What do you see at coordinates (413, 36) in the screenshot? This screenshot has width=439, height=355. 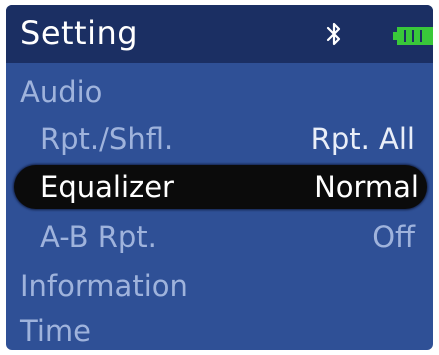 I see `battery-icon` at bounding box center [413, 36].